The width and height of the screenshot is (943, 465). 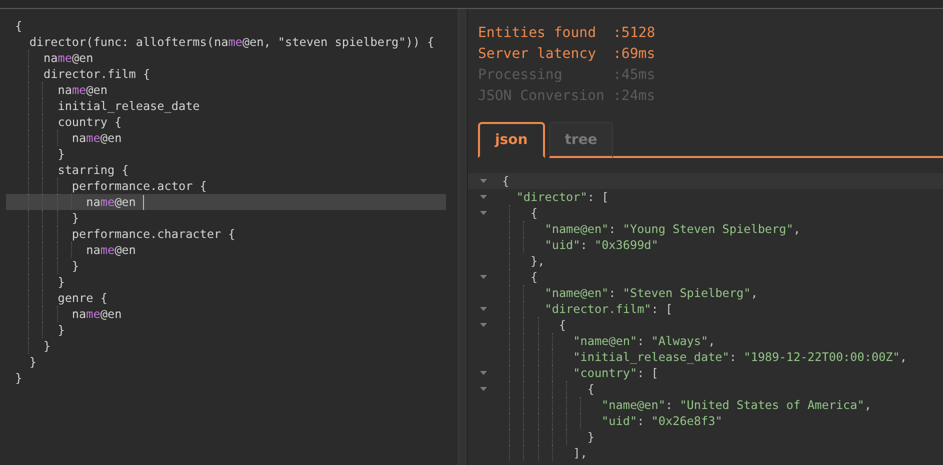 What do you see at coordinates (544, 437) in the screenshot?
I see `json-line: }` at bounding box center [544, 437].